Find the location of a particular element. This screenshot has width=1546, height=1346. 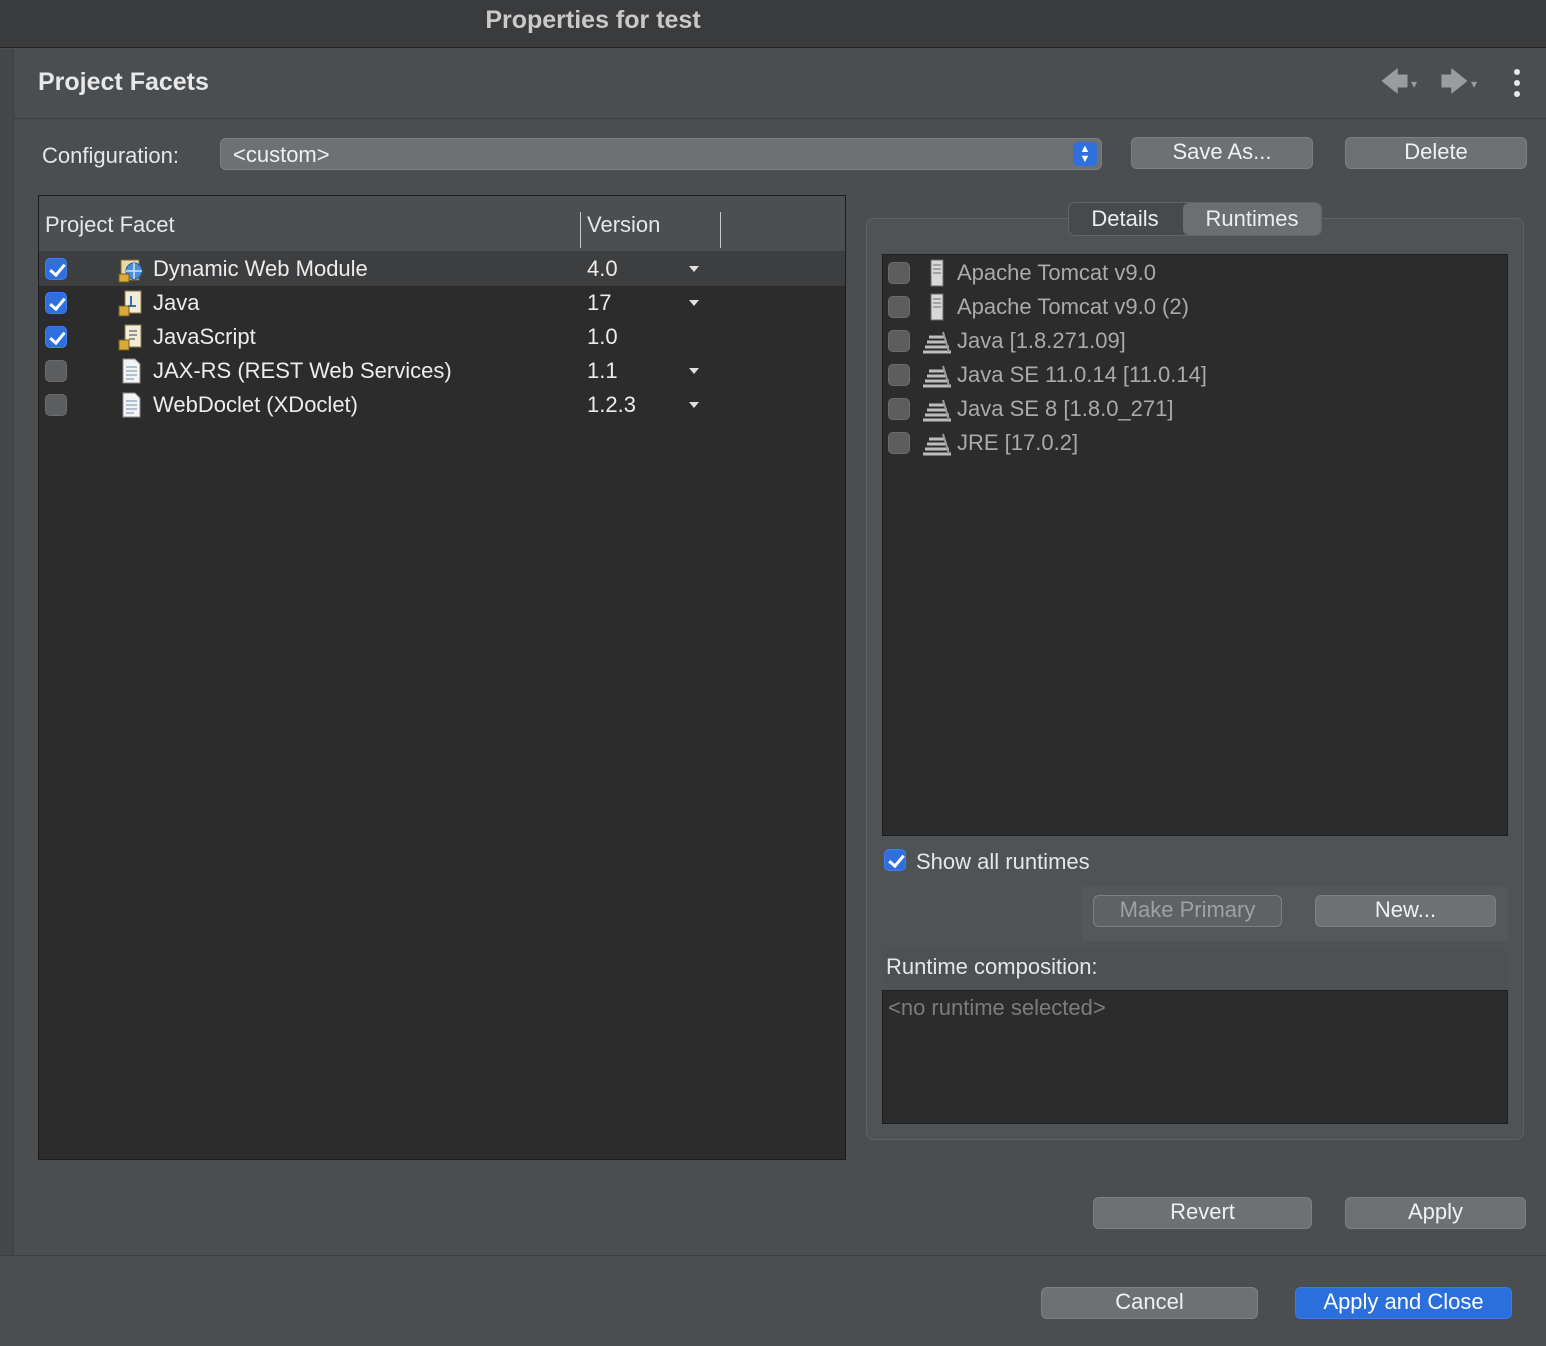

runtime-composition-box: <no runtime selected> is located at coordinates (1195, 1057).